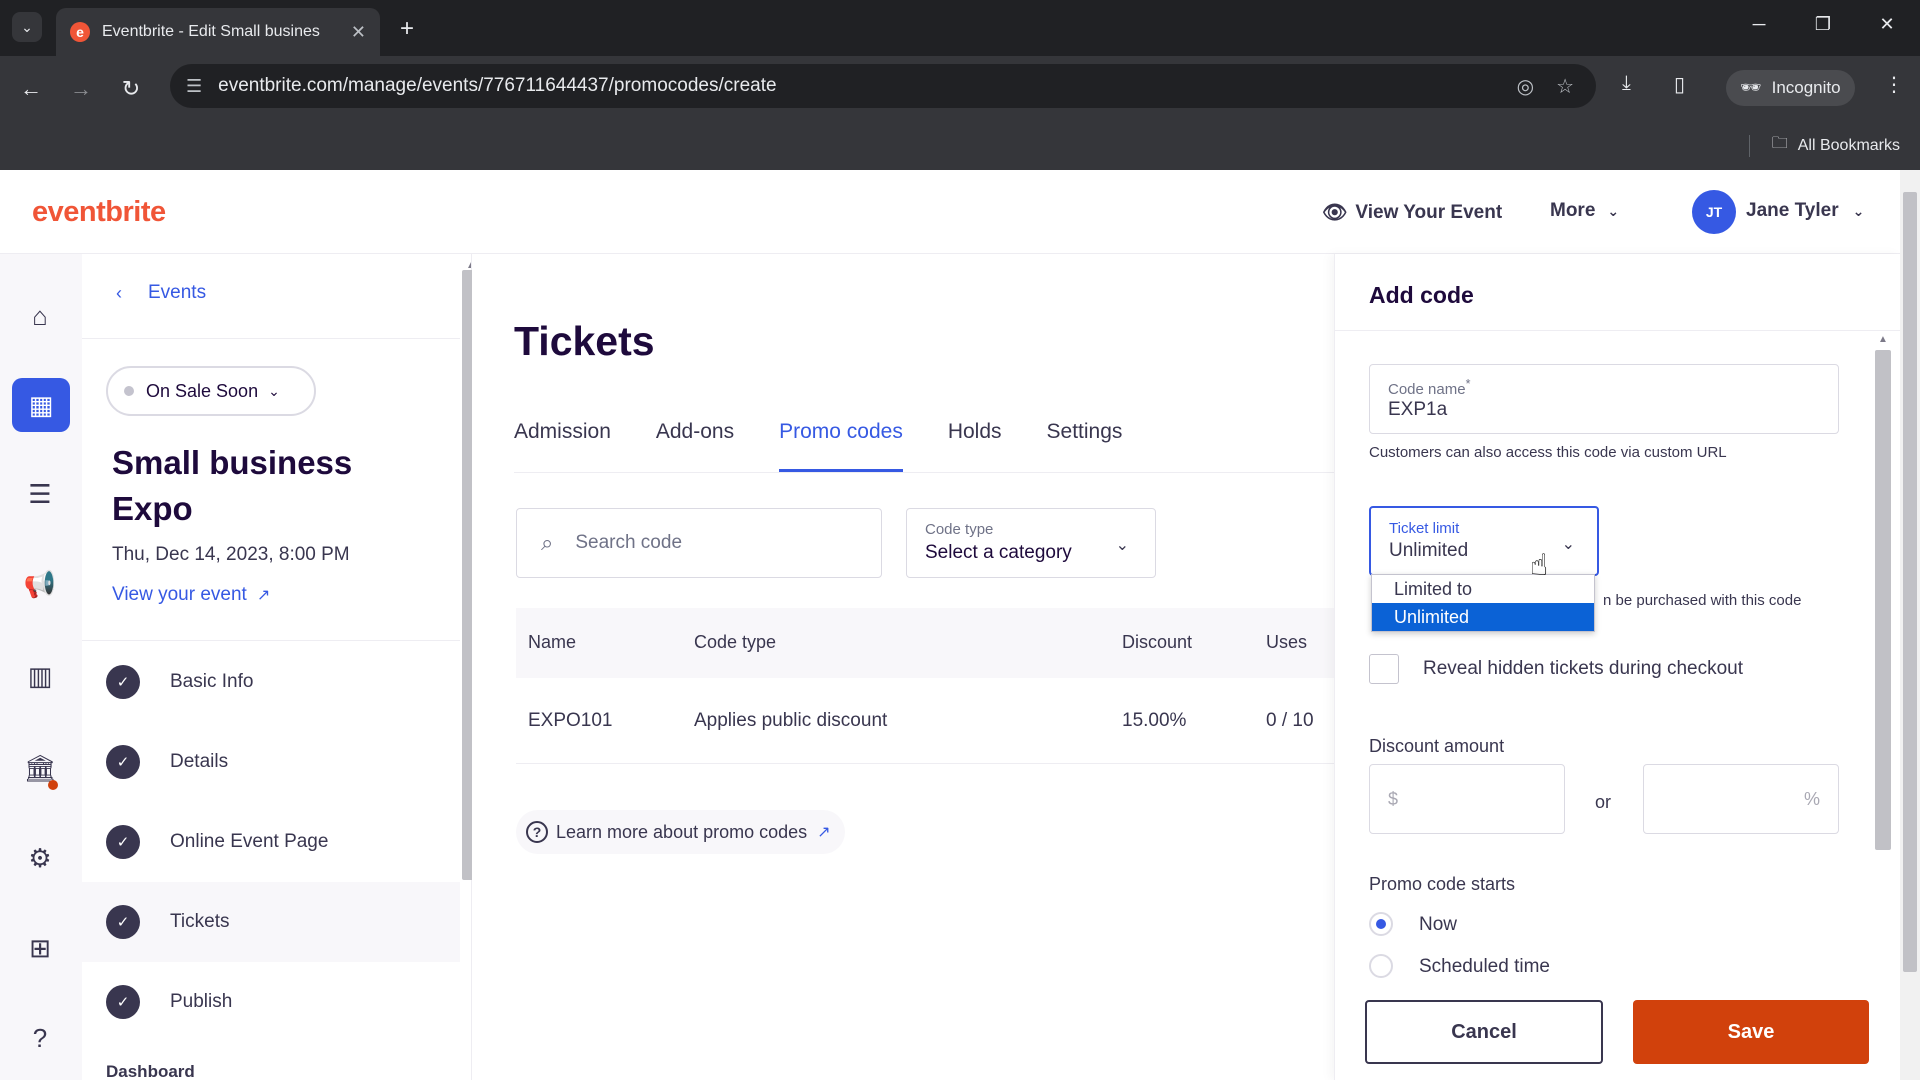 This screenshot has height=1080, width=1920. I want to click on tab-add-ons: Add-ons, so click(695, 446).